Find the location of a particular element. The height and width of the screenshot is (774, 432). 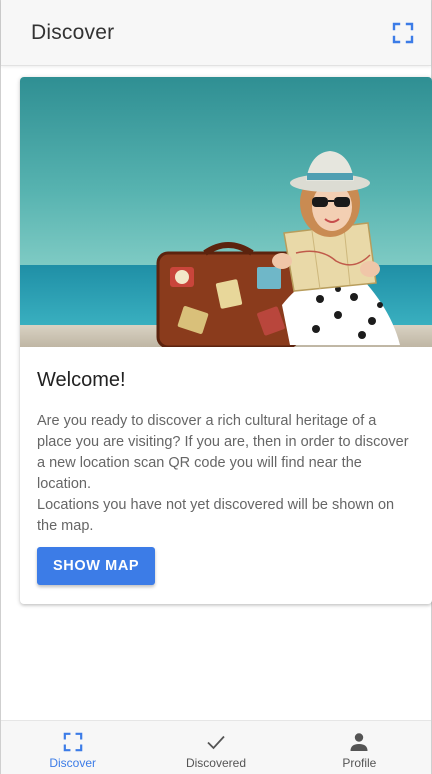

card-title: Welcome! is located at coordinates (81, 380).